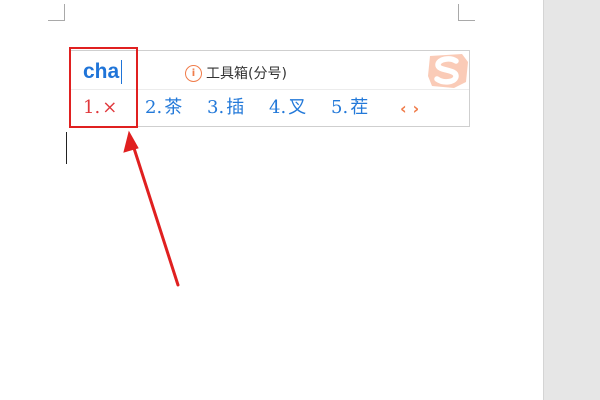 This screenshot has width=600, height=400. I want to click on info-circle-icon: i, so click(193, 73).